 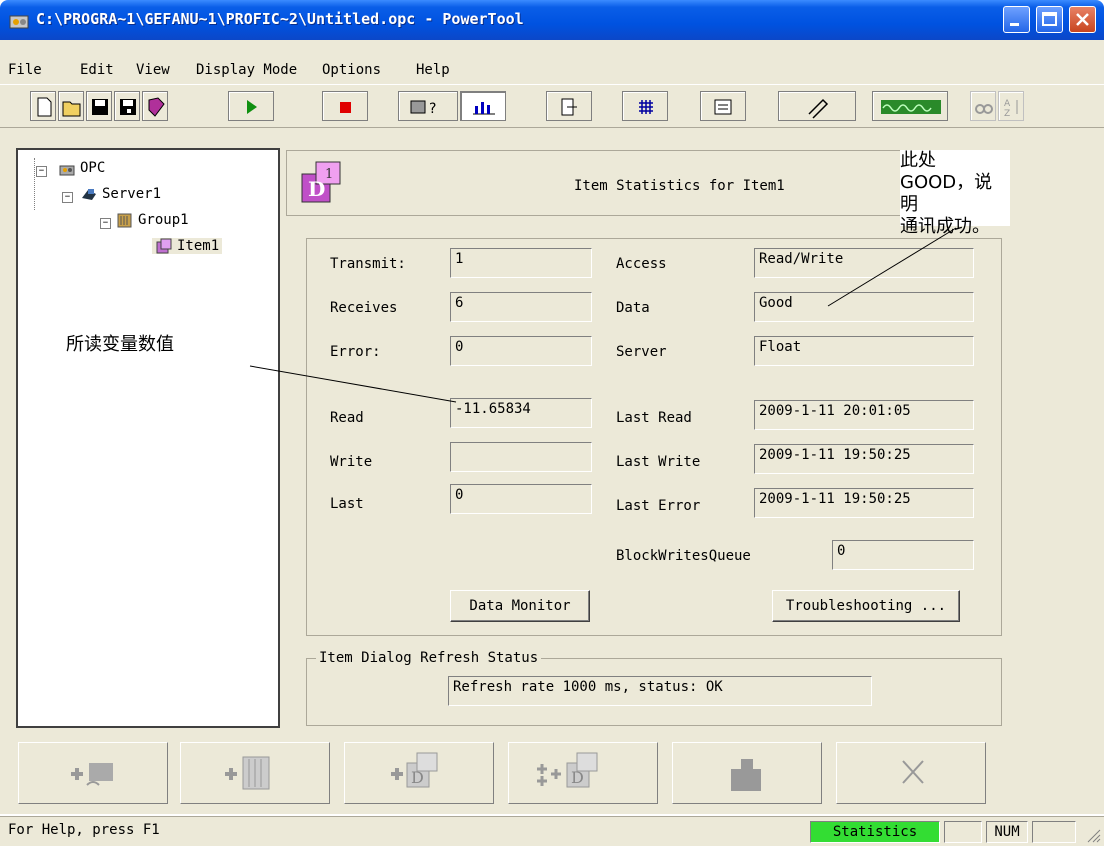 I want to click on delete-button, so click(x=911, y=773).